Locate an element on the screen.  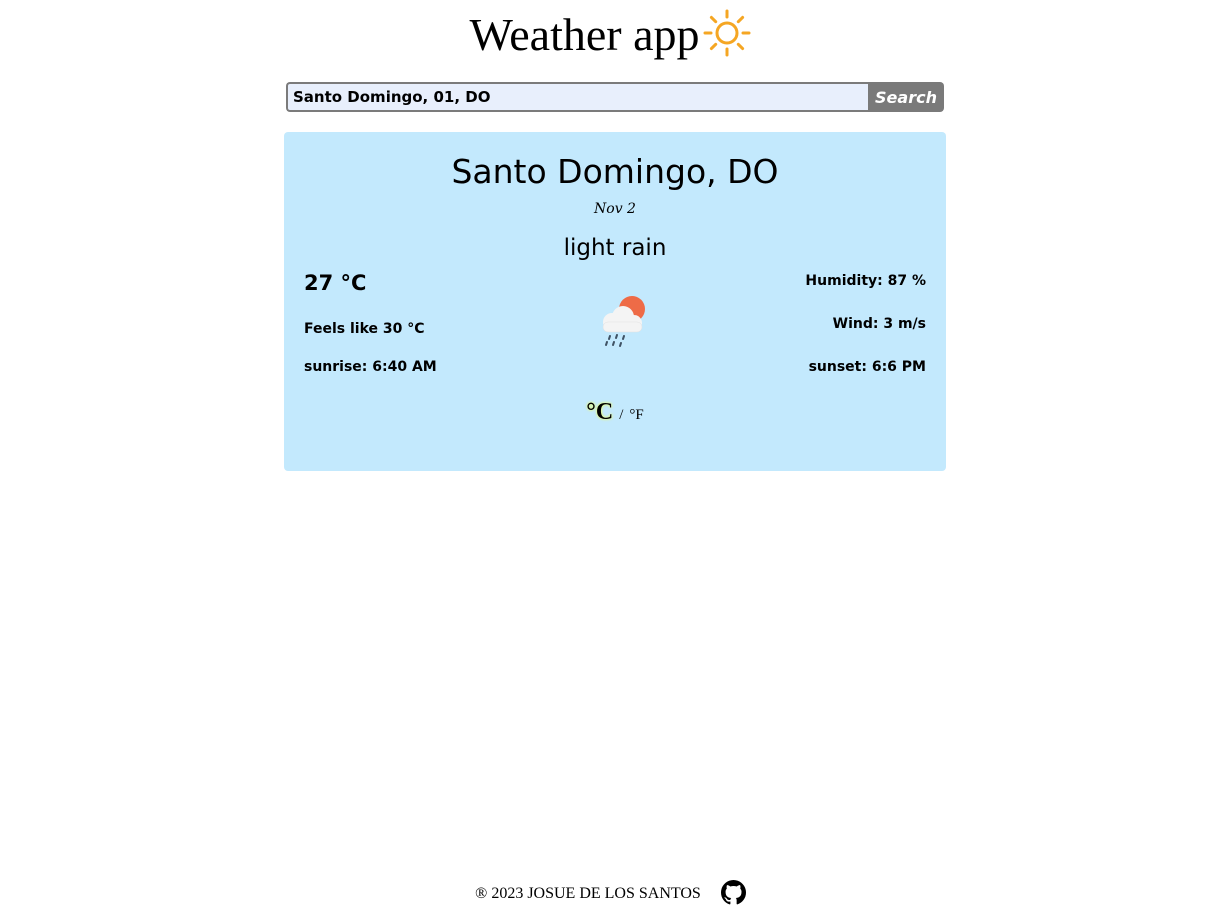
fahrenheit-toggle: °F is located at coordinates (636, 415).